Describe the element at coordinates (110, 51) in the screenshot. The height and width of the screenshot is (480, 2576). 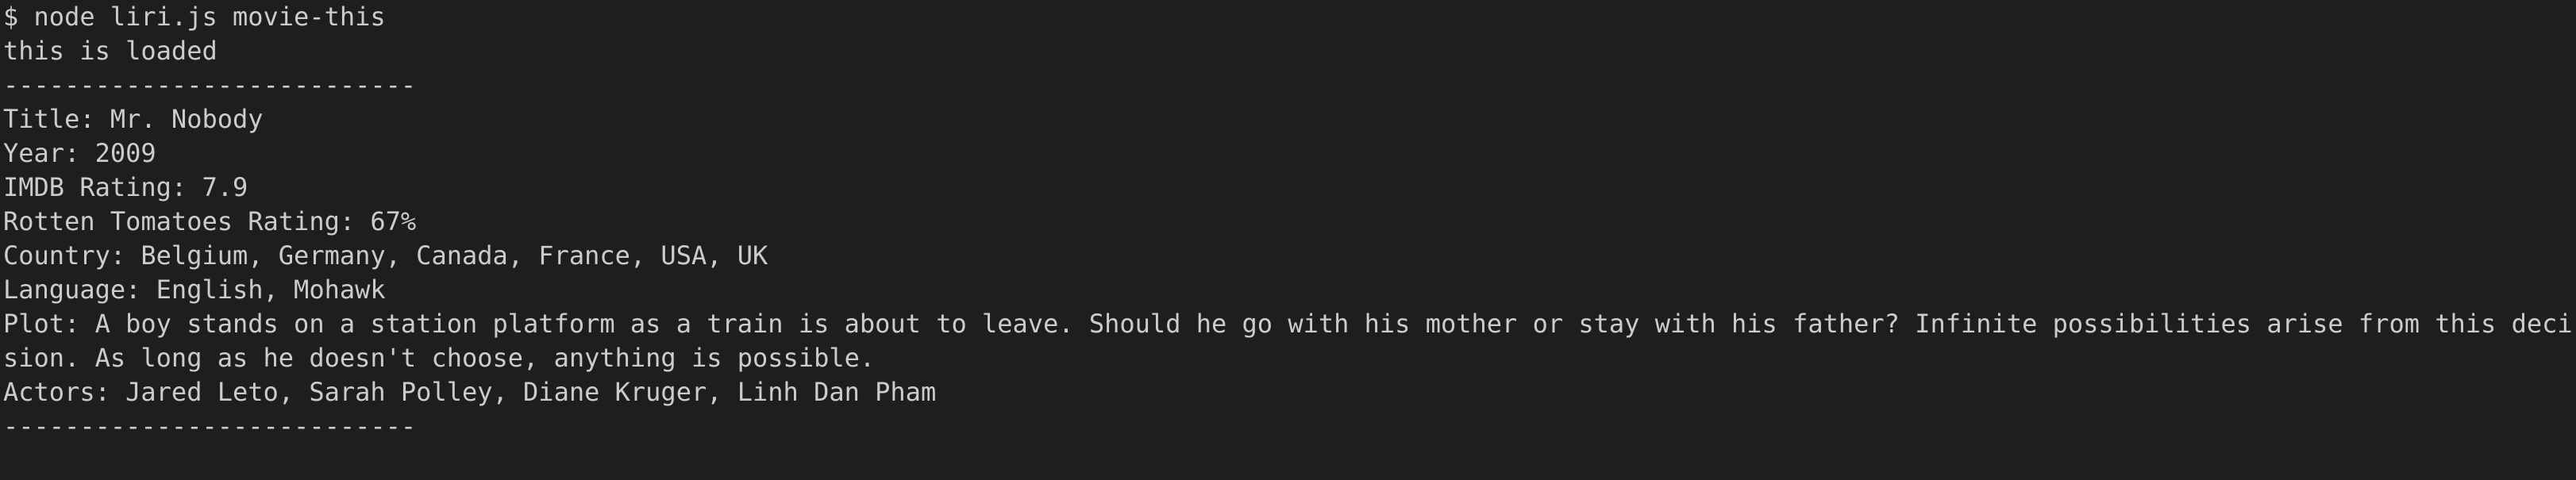
I see `output-line-loaded: this is loaded` at that location.